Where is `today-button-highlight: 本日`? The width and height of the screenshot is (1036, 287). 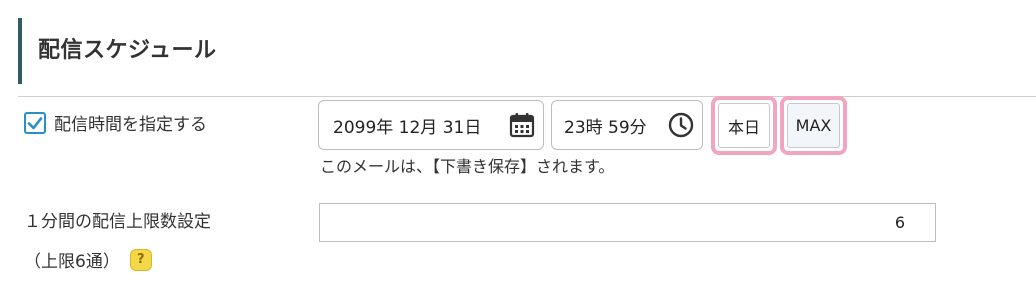
today-button-highlight: 本日 is located at coordinates (744, 125).